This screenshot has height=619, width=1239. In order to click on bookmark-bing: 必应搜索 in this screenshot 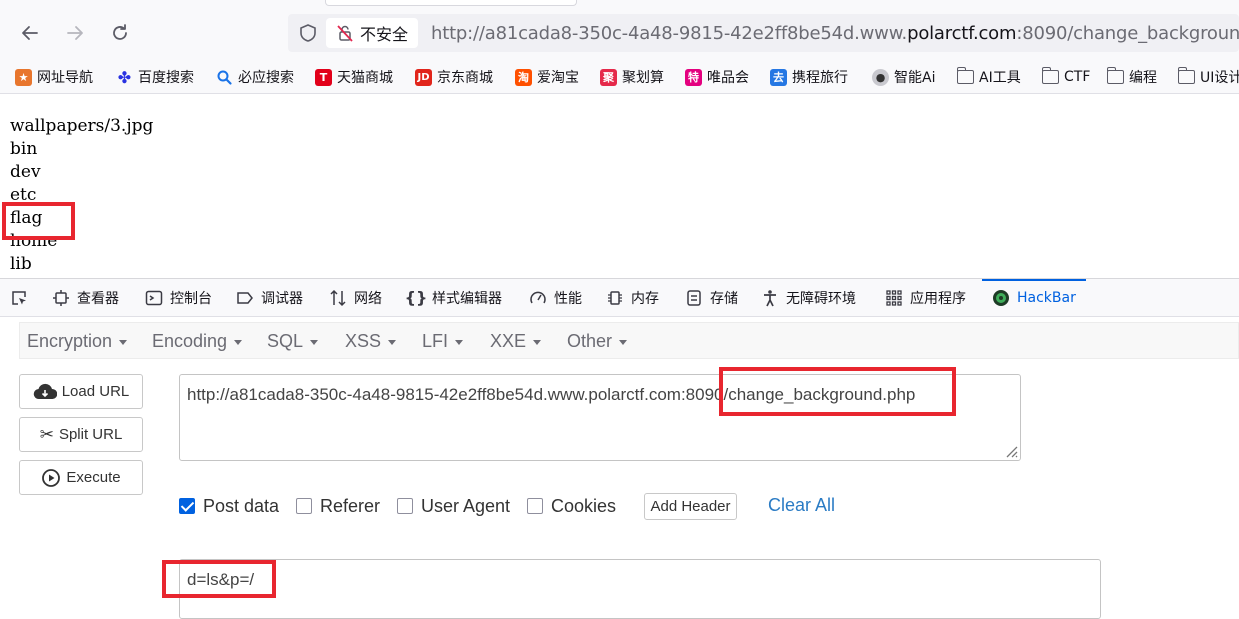, I will do `click(255, 77)`.